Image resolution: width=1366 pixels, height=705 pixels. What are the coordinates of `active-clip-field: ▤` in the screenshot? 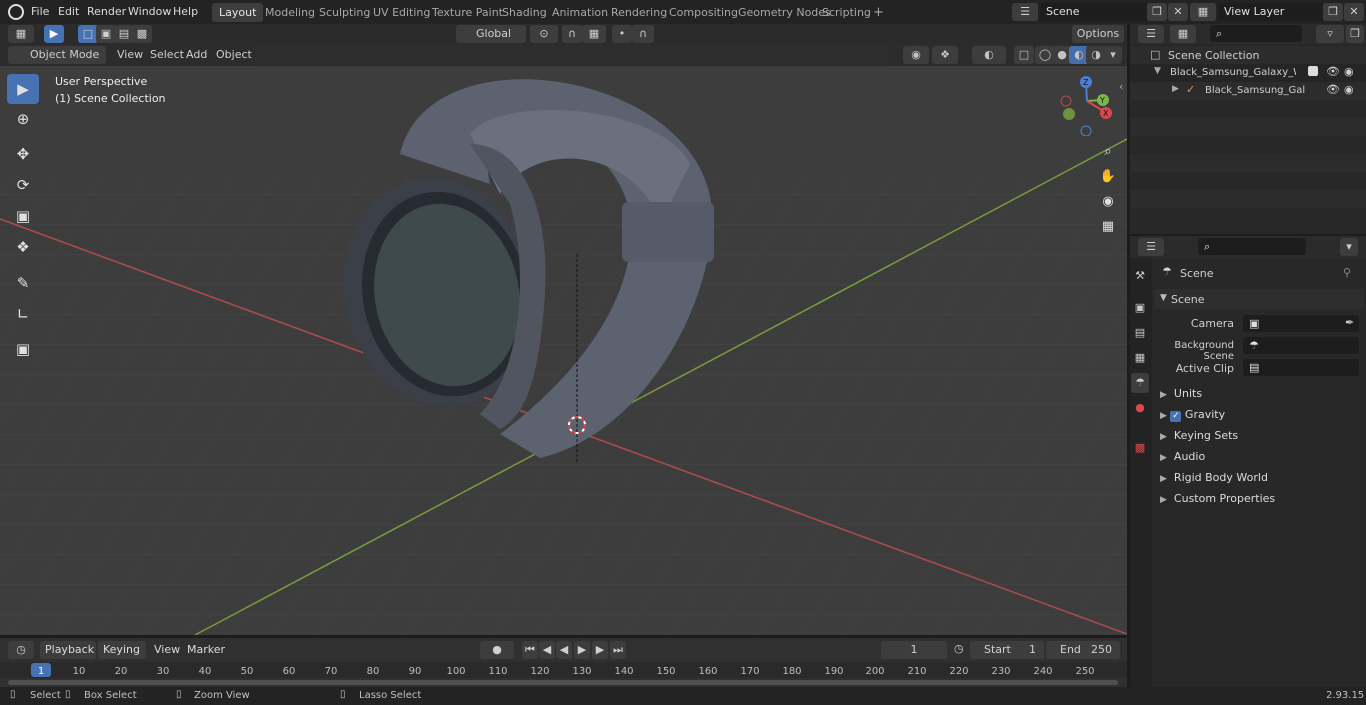 It's located at (1301, 367).